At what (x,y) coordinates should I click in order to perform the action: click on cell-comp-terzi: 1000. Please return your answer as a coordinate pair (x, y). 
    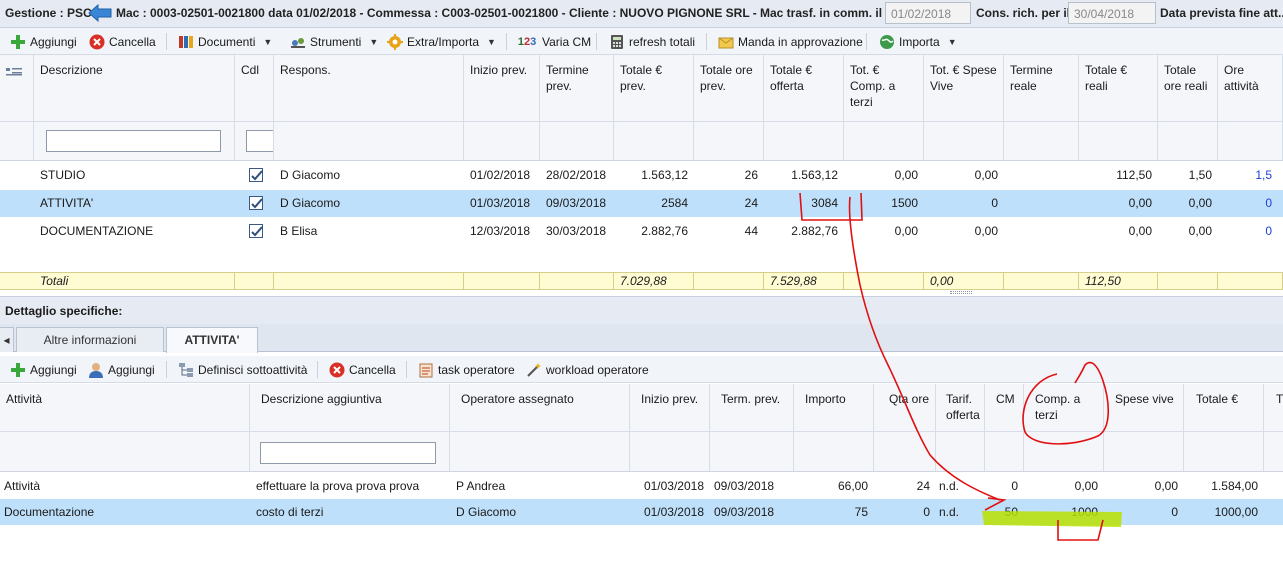
    Looking at the image, I should click on (1084, 512).